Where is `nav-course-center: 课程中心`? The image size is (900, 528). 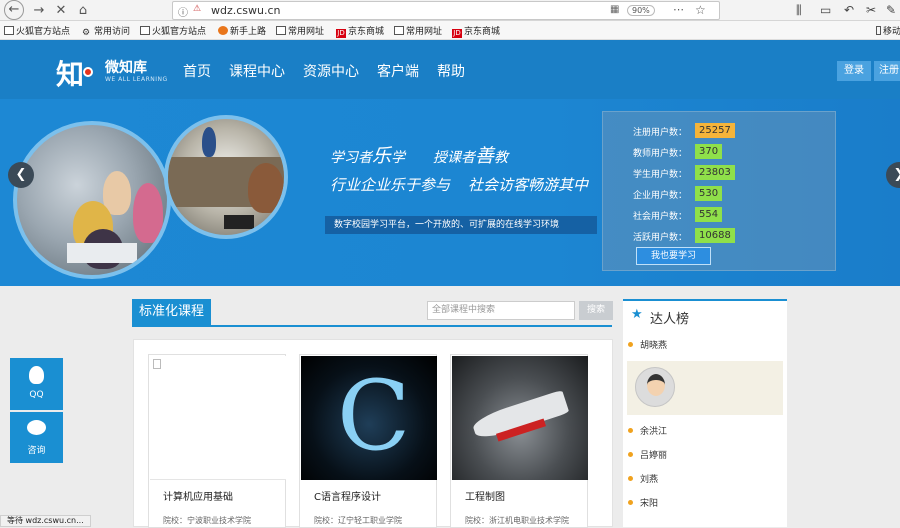
nav-course-center: 课程中心 is located at coordinates (257, 71).